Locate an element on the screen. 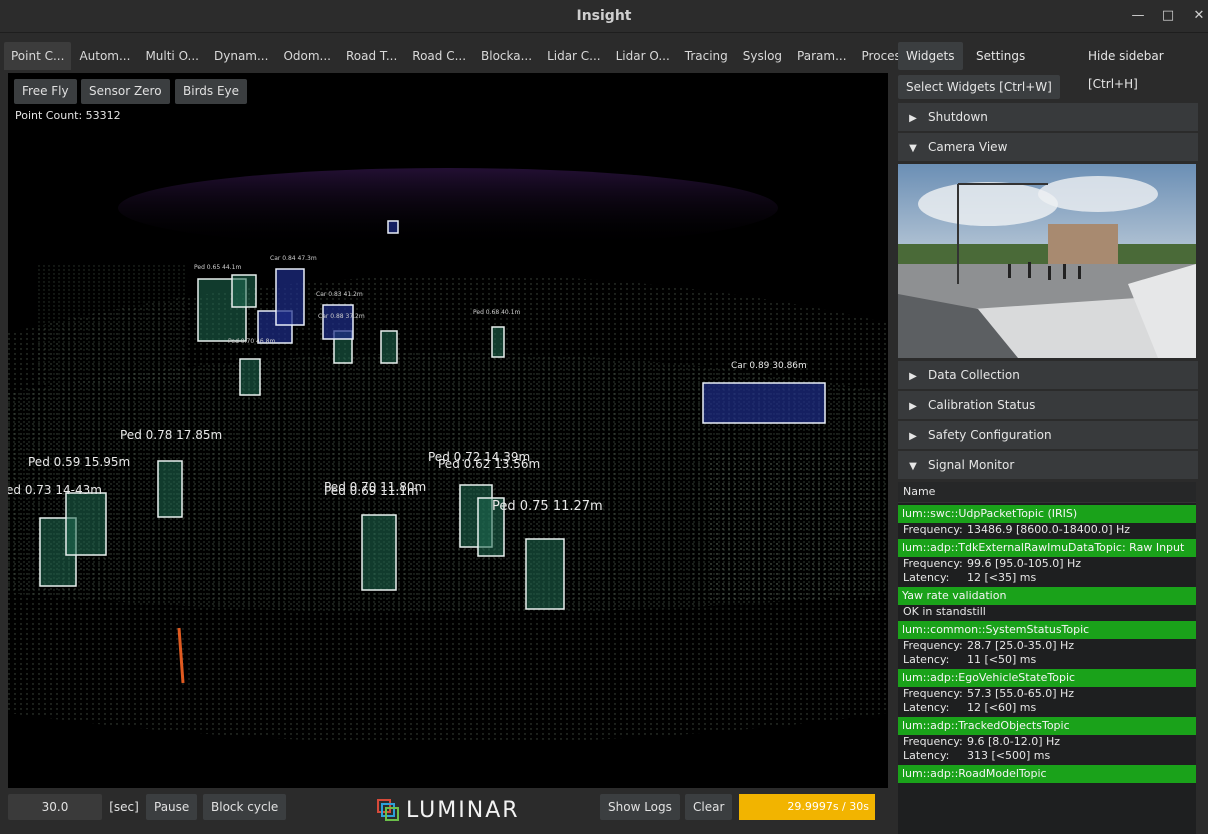  detection-label: Ped 0.75 11.27m is located at coordinates (547, 506).